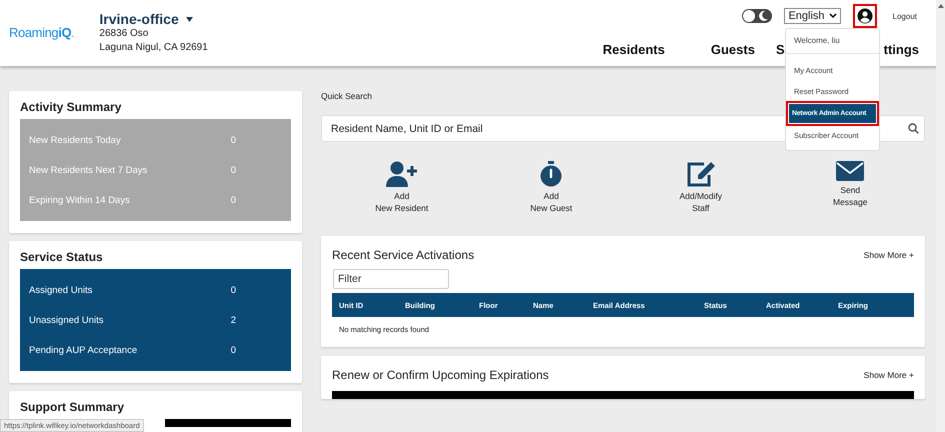 The image size is (945, 432). What do you see at coordinates (83, 350) in the screenshot?
I see `stat-label: Pending AUP Acceptance` at bounding box center [83, 350].